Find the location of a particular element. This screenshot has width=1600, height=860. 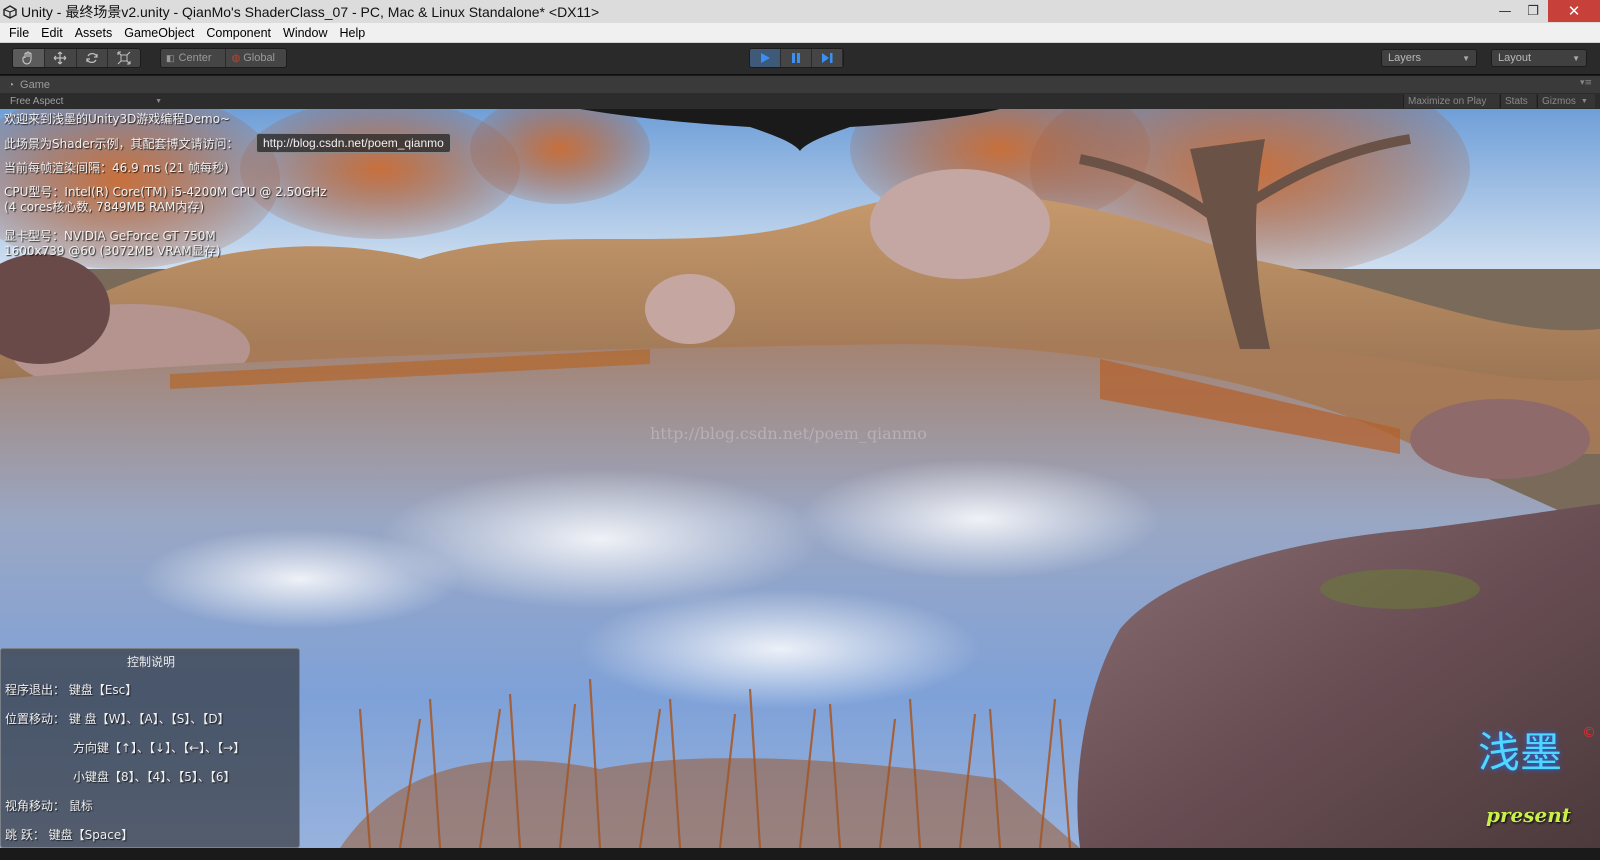

play-icon is located at coordinates (765, 58).